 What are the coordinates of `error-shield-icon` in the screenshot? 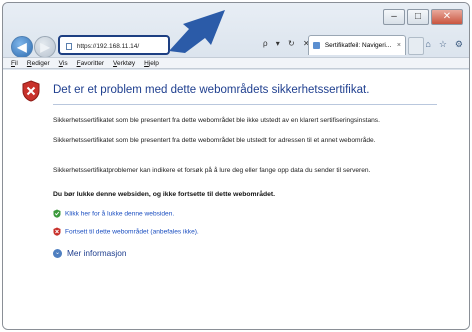 It's located at (31, 91).